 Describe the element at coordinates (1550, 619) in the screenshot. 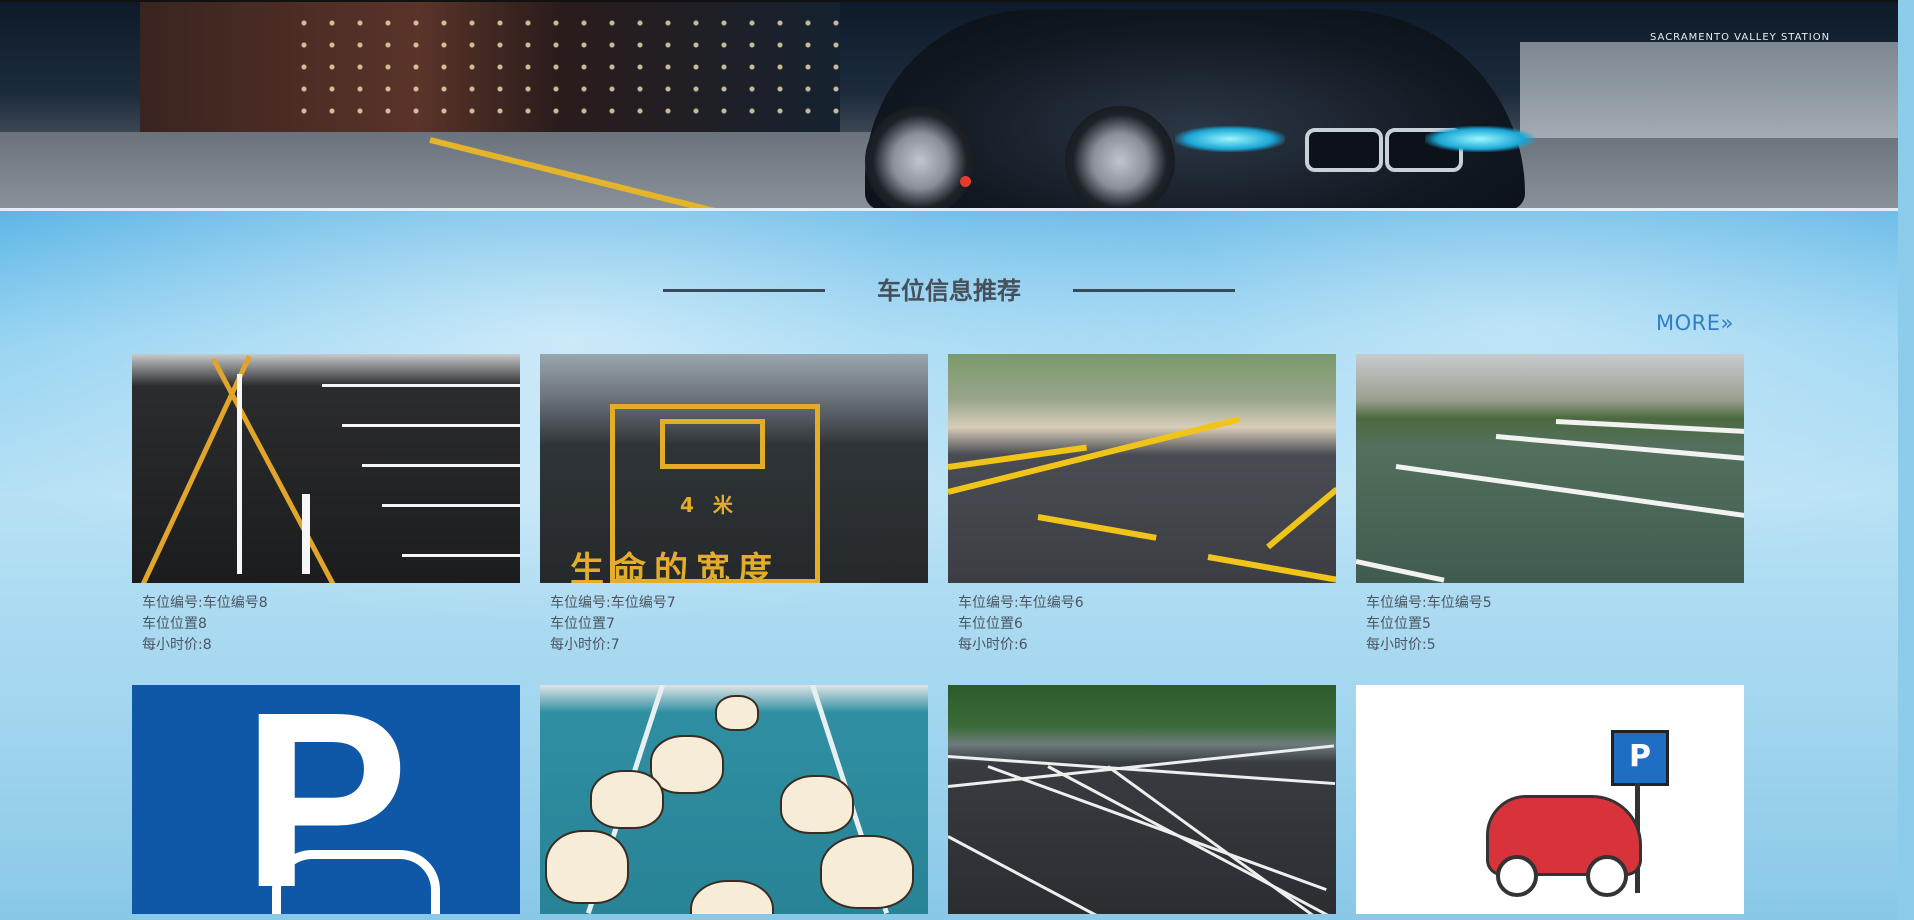

I see `spot-info: 车位编号:车位编号5 车位位置5 每小时价:5` at that location.